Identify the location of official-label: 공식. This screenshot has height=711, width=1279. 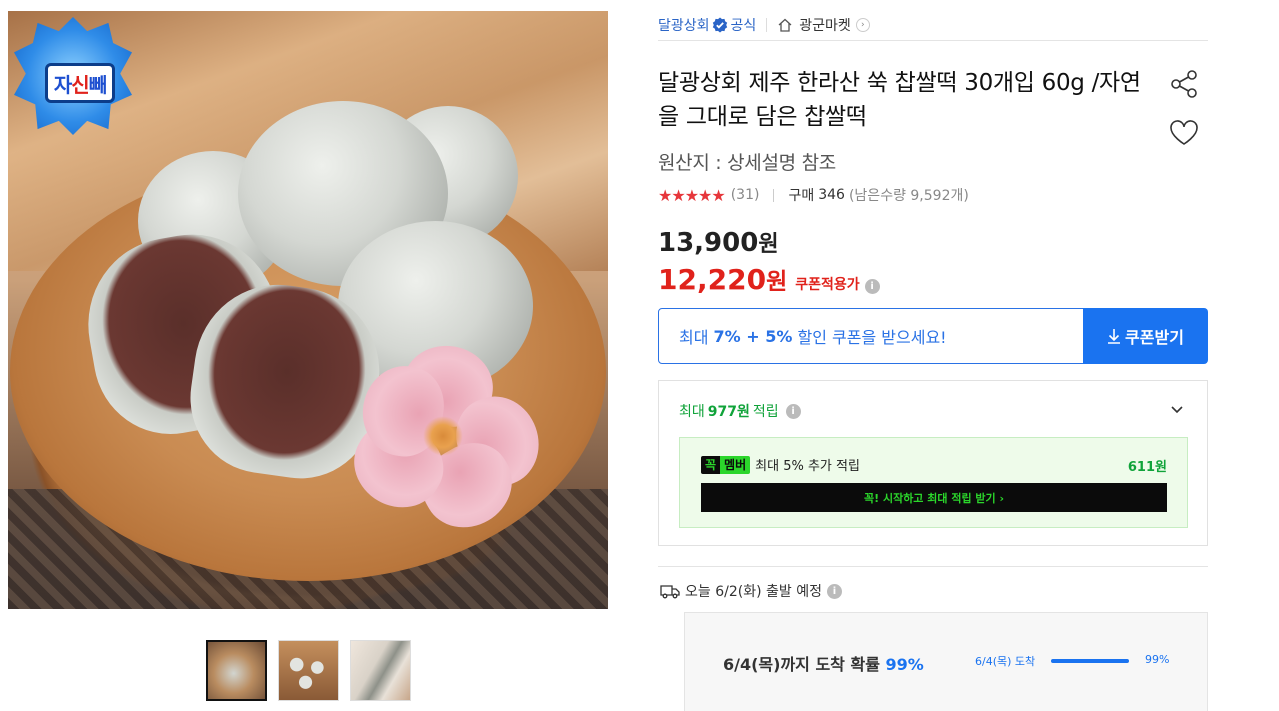
(743, 25).